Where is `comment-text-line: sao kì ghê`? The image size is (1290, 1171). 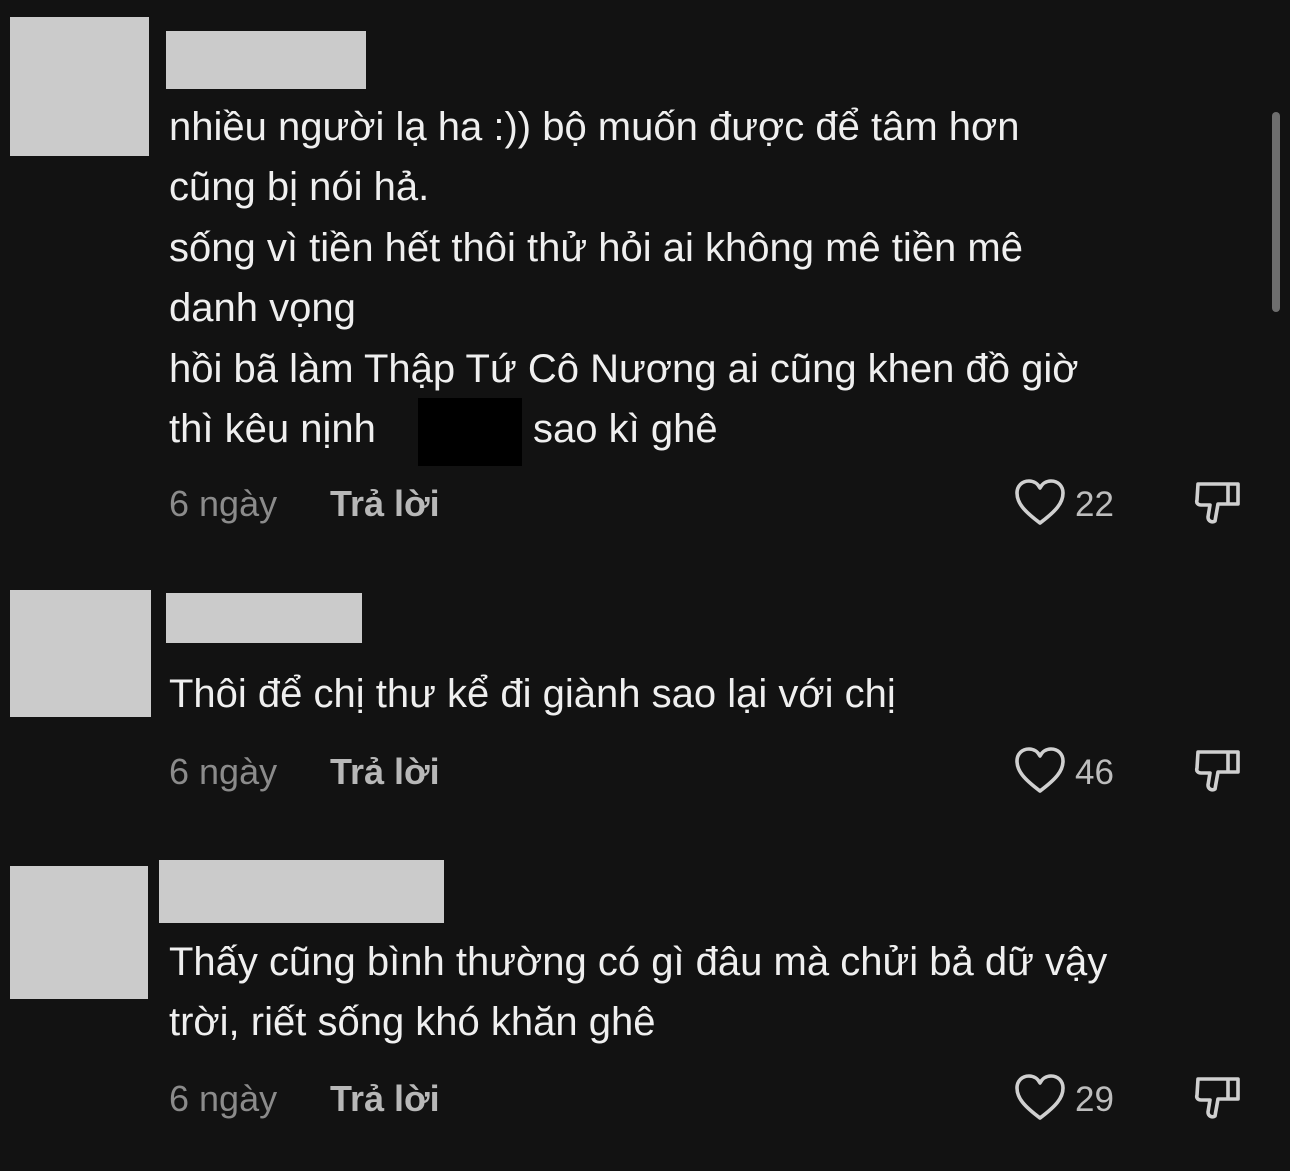
comment-text-line: sao kì ghê is located at coordinates (625, 429).